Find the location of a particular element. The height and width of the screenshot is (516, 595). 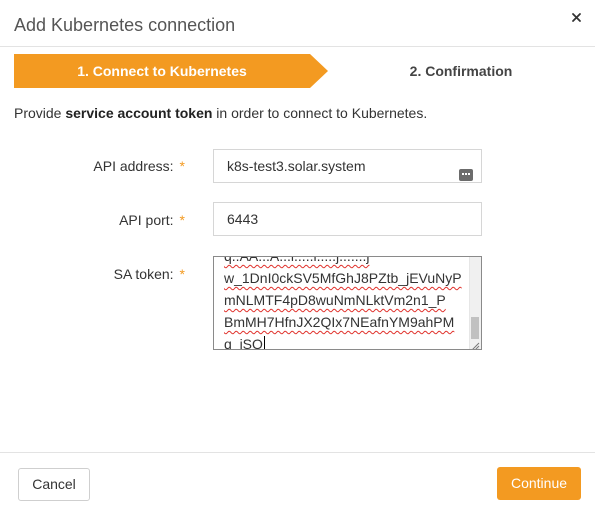

textarea-scrollbar is located at coordinates (475, 303).